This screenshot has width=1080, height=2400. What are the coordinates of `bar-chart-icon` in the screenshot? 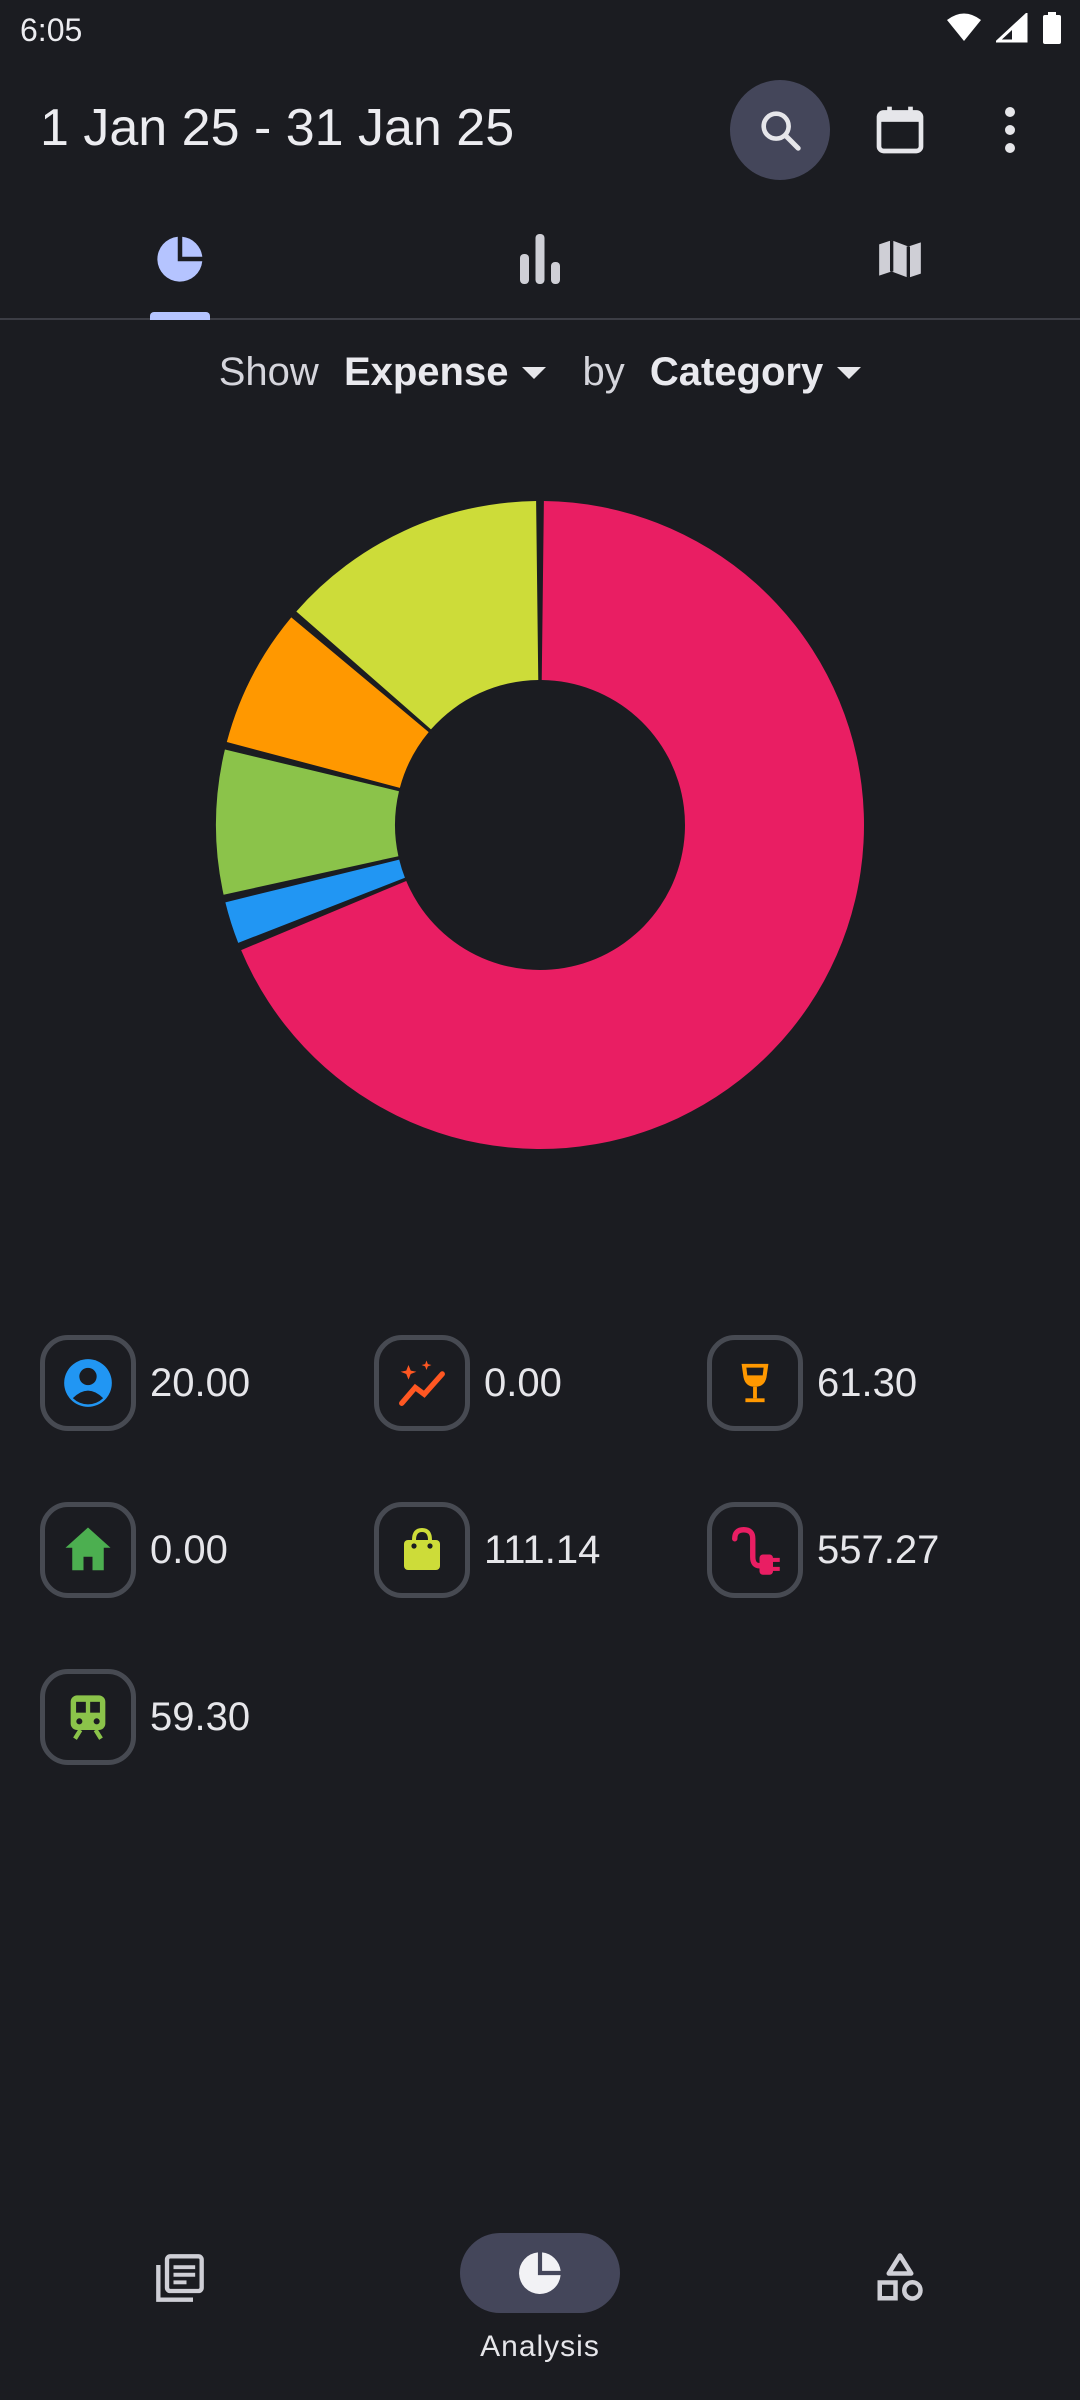 It's located at (540, 259).